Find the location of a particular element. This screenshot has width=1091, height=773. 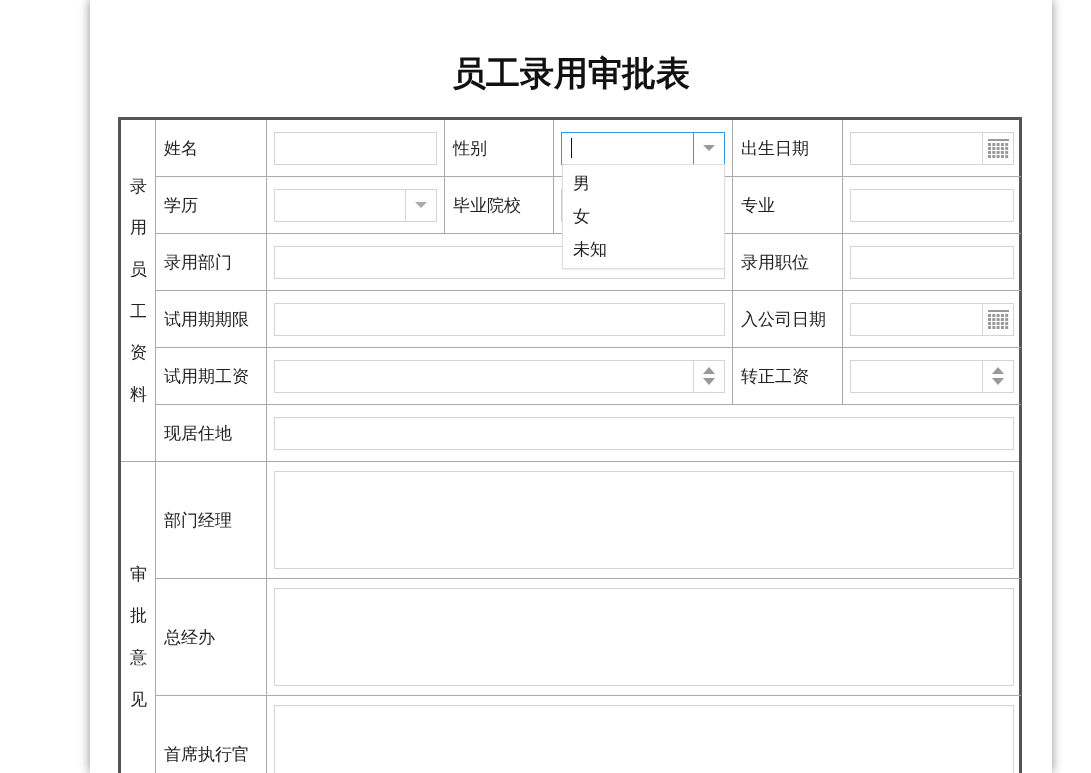

field-label: 部门经理 is located at coordinates (211, 520).